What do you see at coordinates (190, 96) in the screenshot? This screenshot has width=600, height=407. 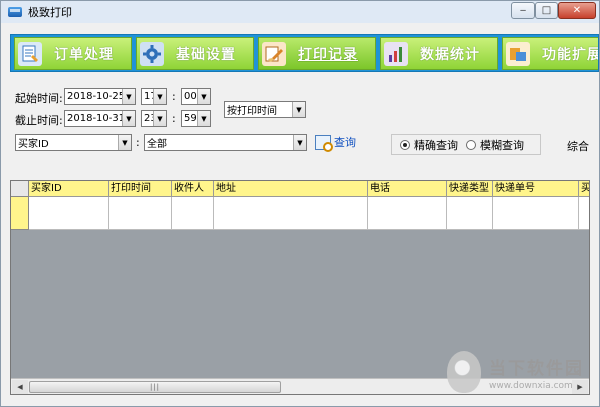 I see `start-minute-value: 00` at bounding box center [190, 96].